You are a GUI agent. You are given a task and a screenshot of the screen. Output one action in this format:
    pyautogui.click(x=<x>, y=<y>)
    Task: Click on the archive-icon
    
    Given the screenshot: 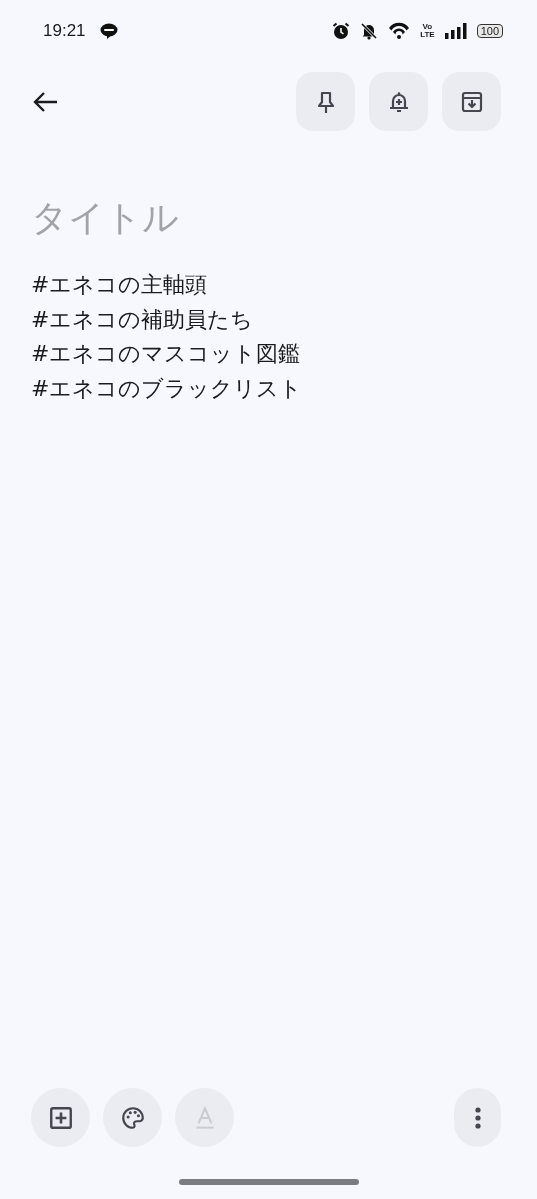 What is the action you would take?
    pyautogui.click(x=471, y=101)
    